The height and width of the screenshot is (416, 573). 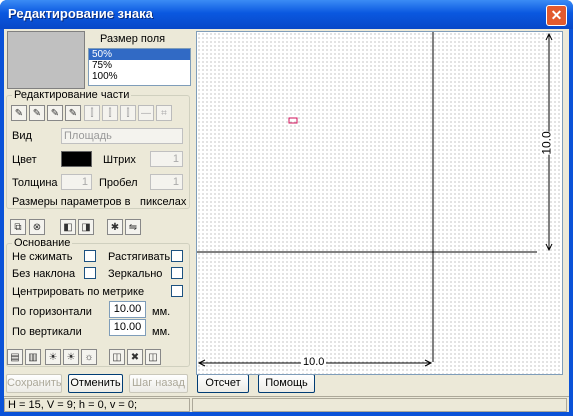 I want to click on line-icon: —, so click(x=146, y=113).